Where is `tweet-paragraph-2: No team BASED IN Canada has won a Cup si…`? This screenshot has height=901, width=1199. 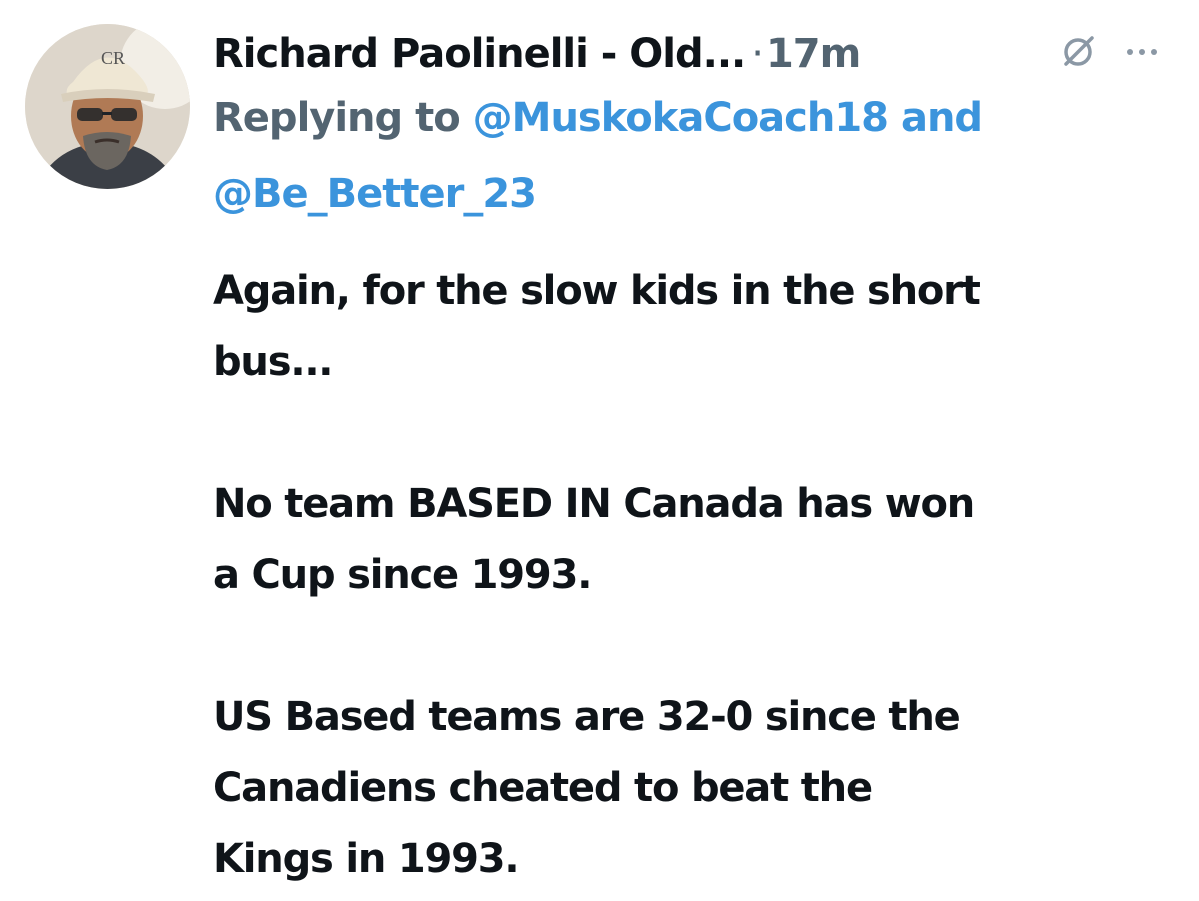
tweet-paragraph-2: No team BASED IN Canada has won a Cup si… is located at coordinates (698, 540).